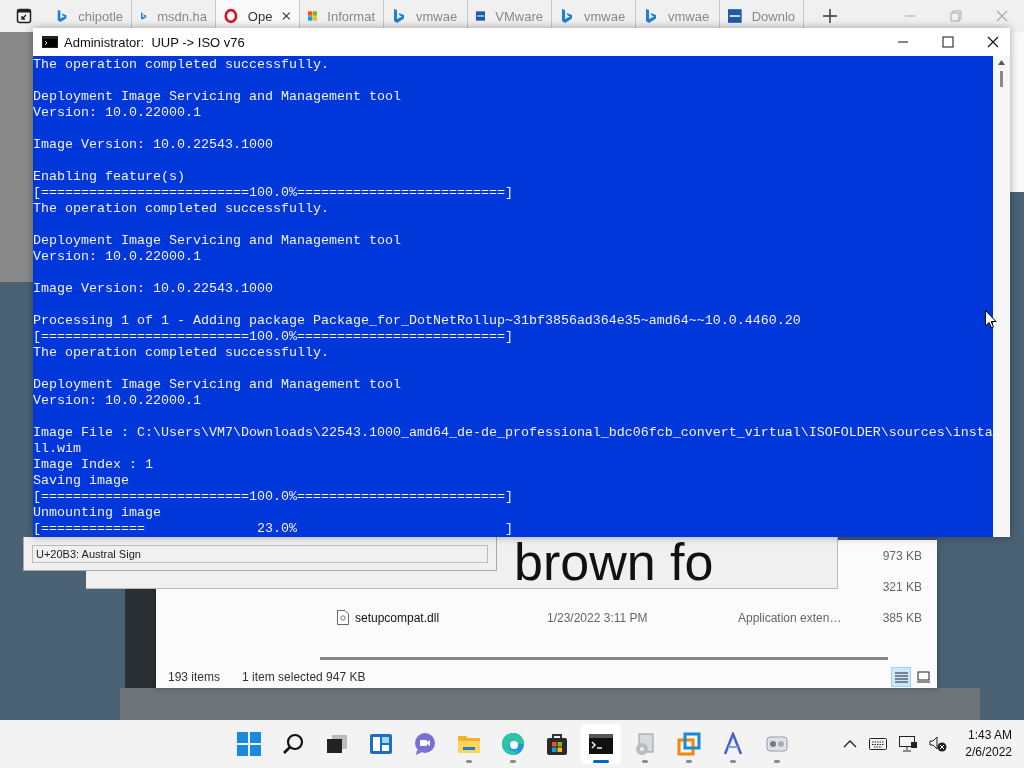 The image size is (1024, 768). What do you see at coordinates (908, 744) in the screenshot?
I see `network-icon` at bounding box center [908, 744].